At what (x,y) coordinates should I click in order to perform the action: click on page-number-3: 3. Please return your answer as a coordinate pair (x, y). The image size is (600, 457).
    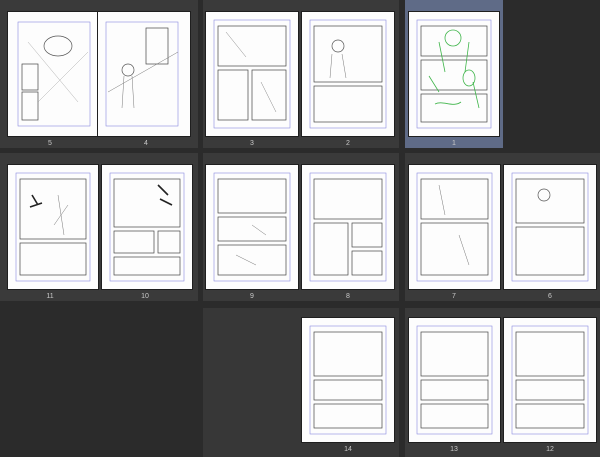
    Looking at the image, I should click on (252, 143).